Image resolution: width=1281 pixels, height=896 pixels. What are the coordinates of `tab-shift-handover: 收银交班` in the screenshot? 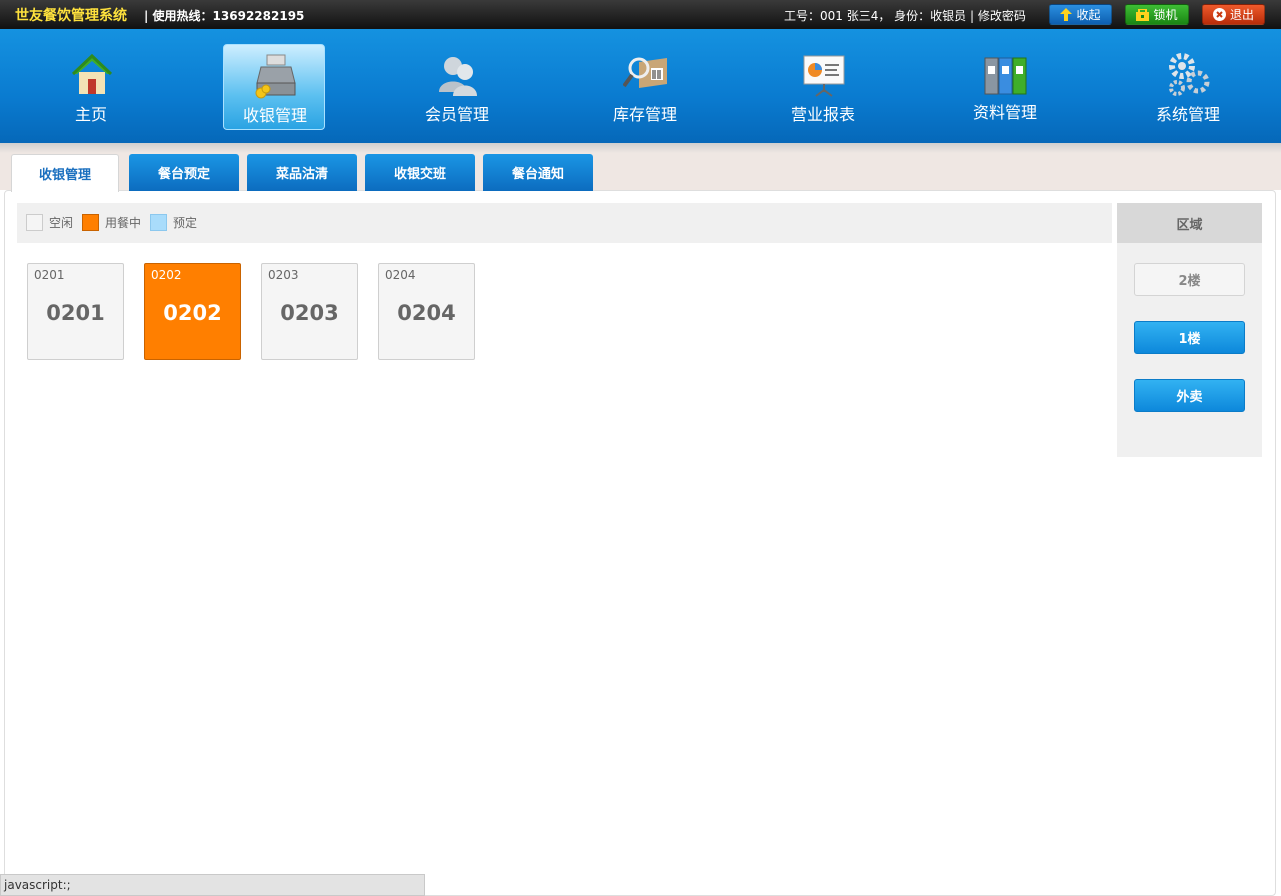 It's located at (420, 172).